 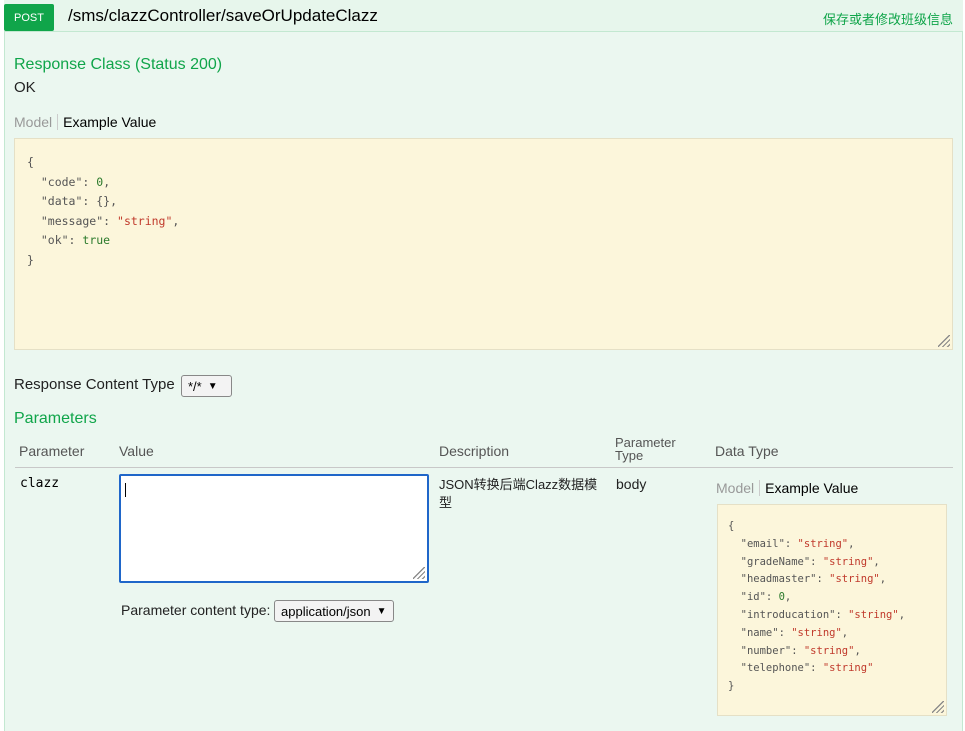 I want to click on code-token: "email":, so click(x=763, y=543).